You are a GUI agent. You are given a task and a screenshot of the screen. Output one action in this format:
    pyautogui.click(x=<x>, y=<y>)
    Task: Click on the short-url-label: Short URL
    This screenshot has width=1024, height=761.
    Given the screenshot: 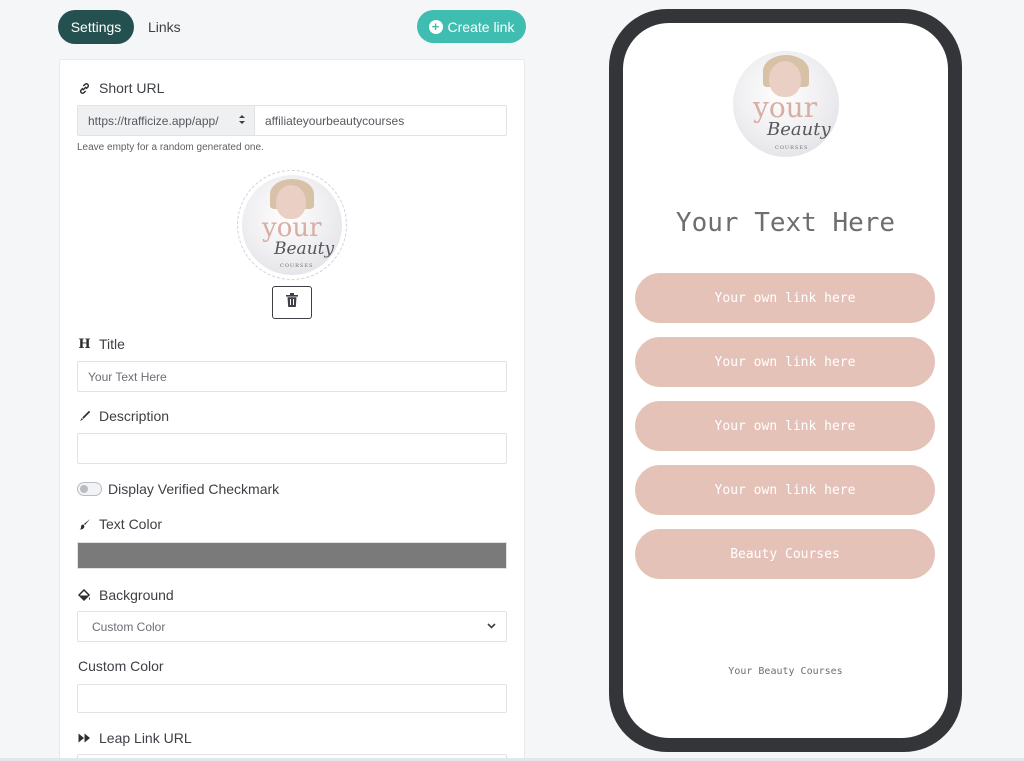 What is the action you would take?
    pyautogui.click(x=121, y=88)
    